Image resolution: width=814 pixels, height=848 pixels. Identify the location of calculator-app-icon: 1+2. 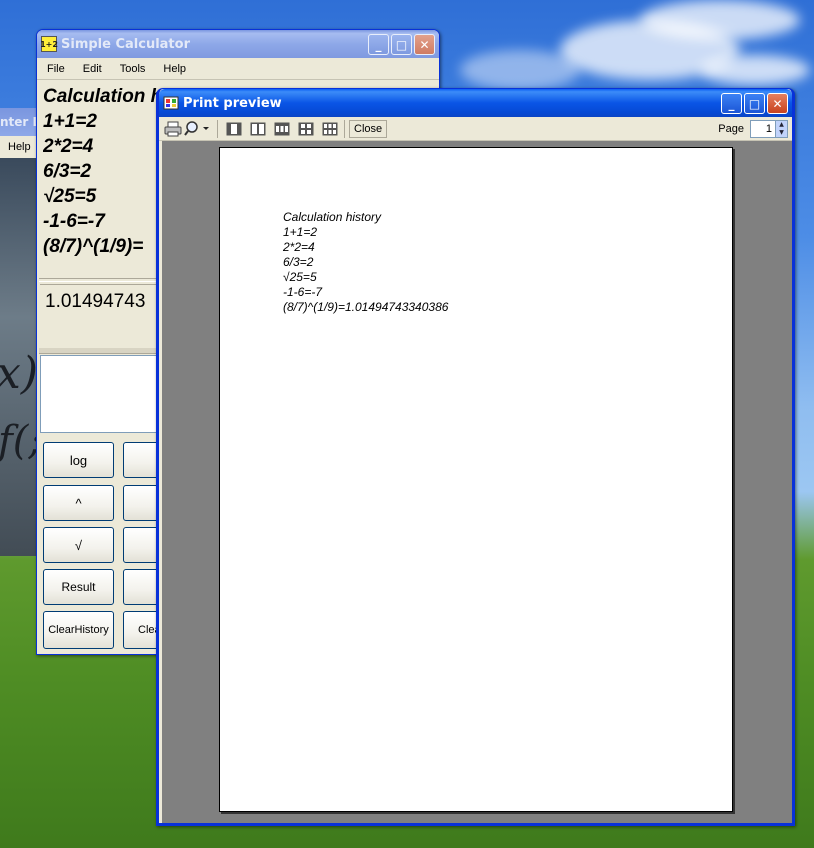
(49, 44).